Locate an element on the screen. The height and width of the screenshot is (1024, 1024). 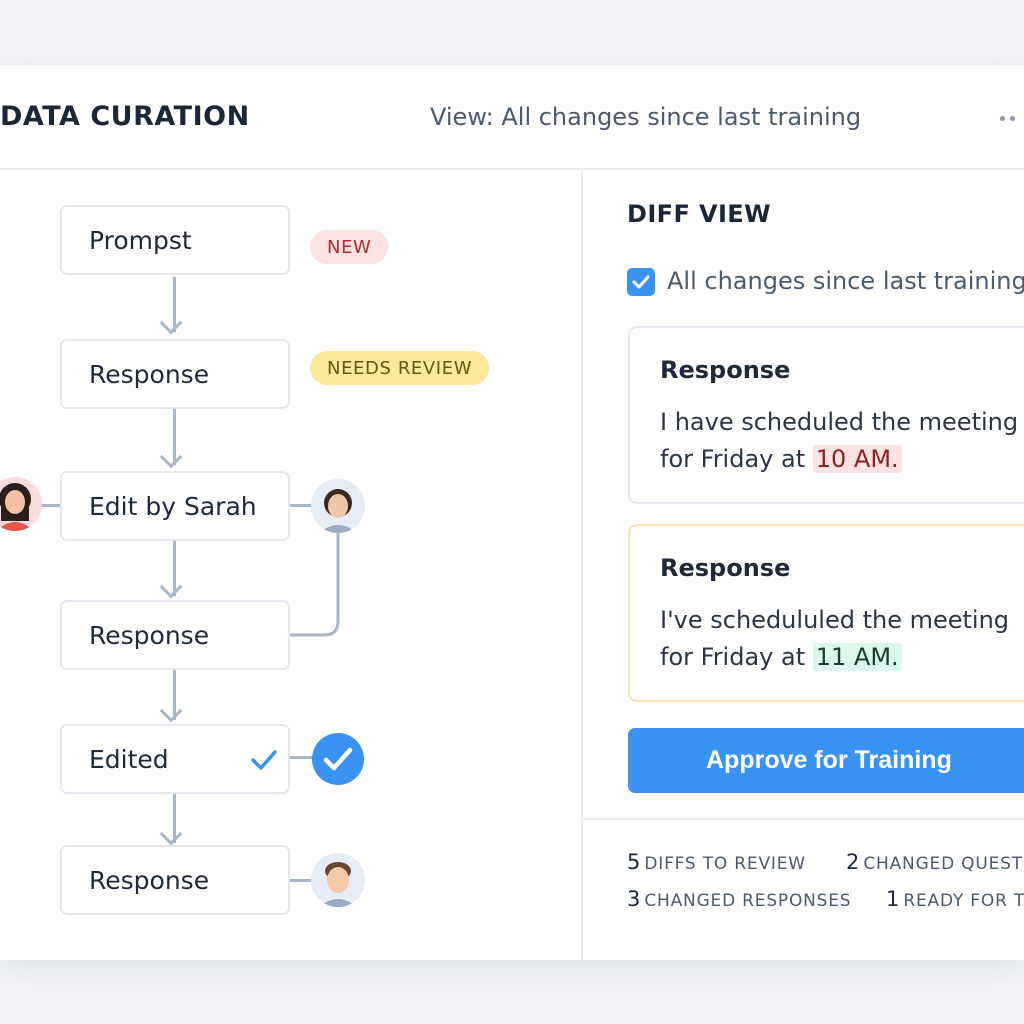
status-badge-needs-review: NEEDS REVIEW is located at coordinates (400, 368).